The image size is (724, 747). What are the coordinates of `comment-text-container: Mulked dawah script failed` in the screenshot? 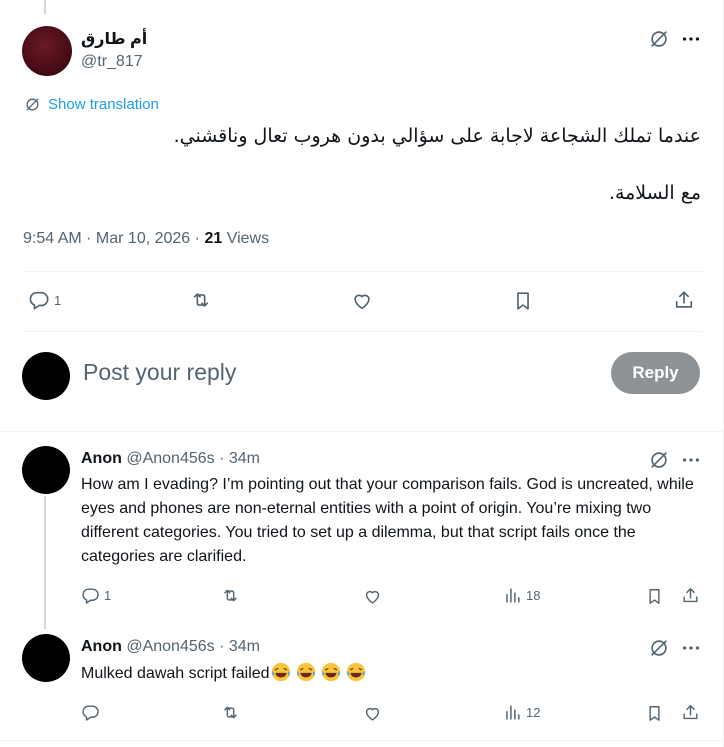 It's located at (393, 673).